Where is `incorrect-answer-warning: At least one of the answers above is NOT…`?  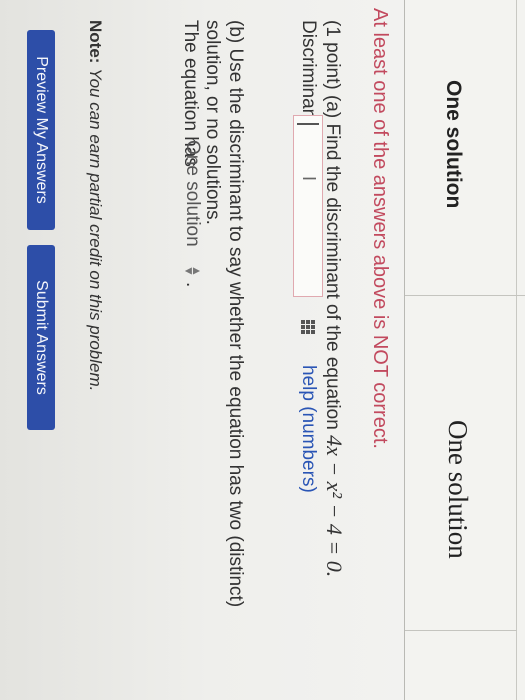 incorrect-answer-warning: At least one of the answers above is NOT… is located at coordinates (380, 228).